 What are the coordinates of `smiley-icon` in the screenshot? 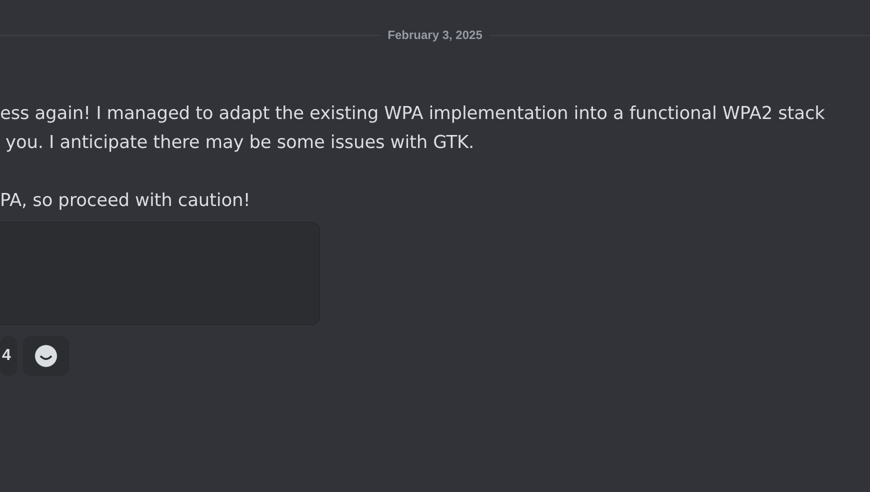 It's located at (45, 356).